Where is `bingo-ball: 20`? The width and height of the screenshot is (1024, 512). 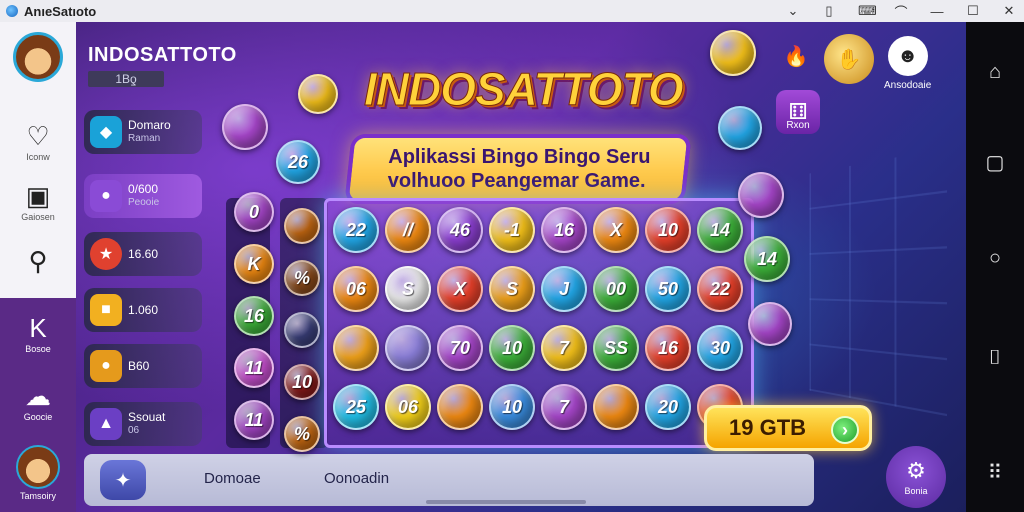
bingo-ball: 20 is located at coordinates (668, 407).